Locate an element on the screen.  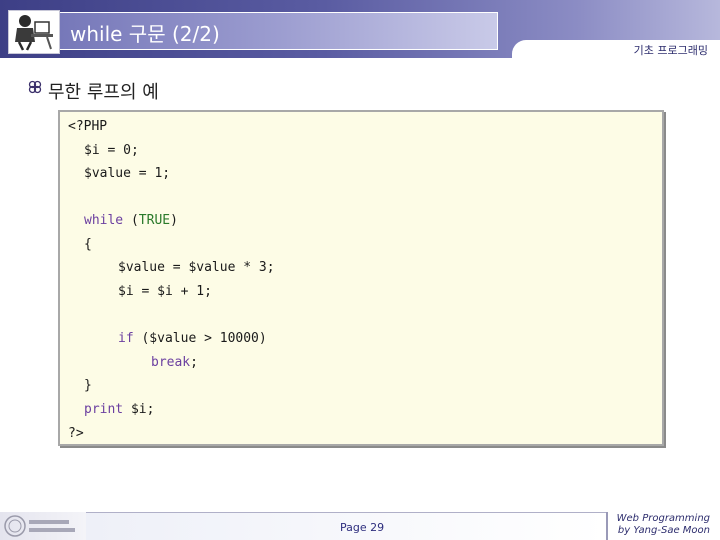
code-token: TRUE is located at coordinates (154, 220).